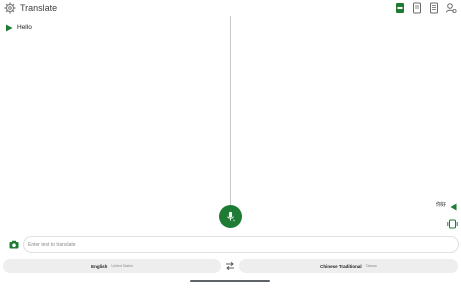 This screenshot has width=461, height=288. Describe the element at coordinates (122, 266) in the screenshot. I see `source-language-region: United States` at that location.